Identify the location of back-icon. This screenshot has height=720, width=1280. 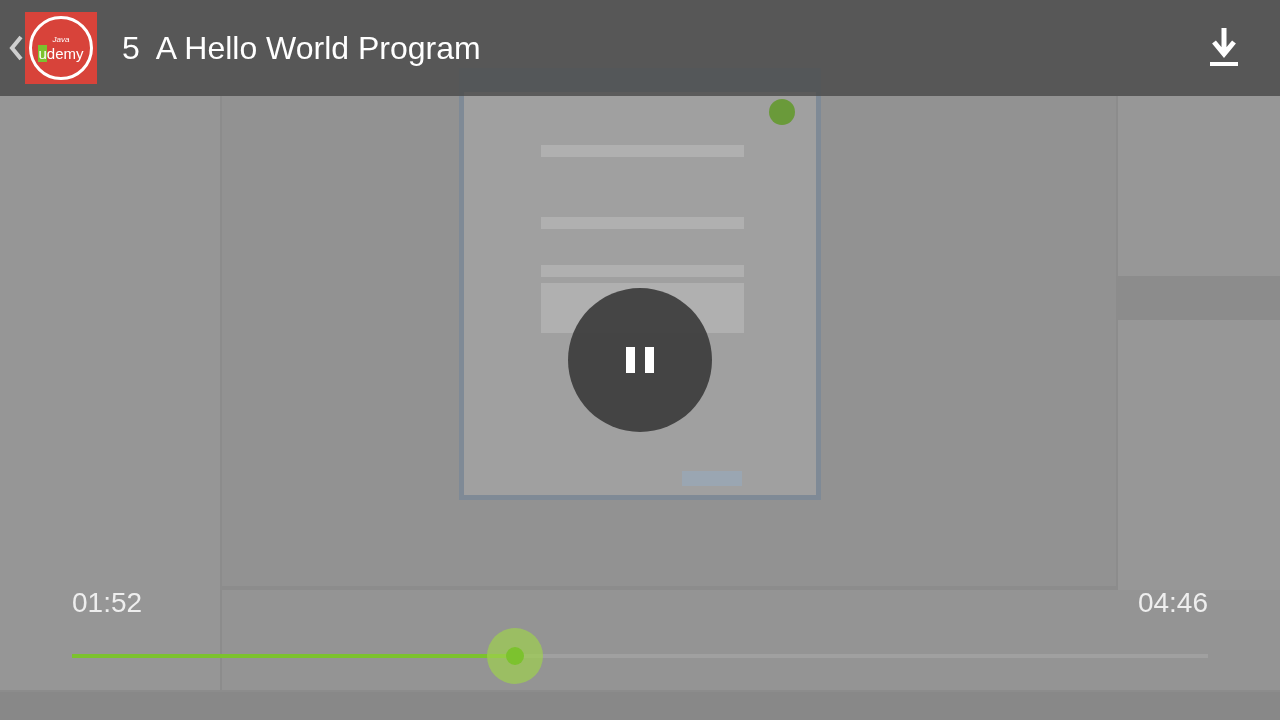
(16, 48).